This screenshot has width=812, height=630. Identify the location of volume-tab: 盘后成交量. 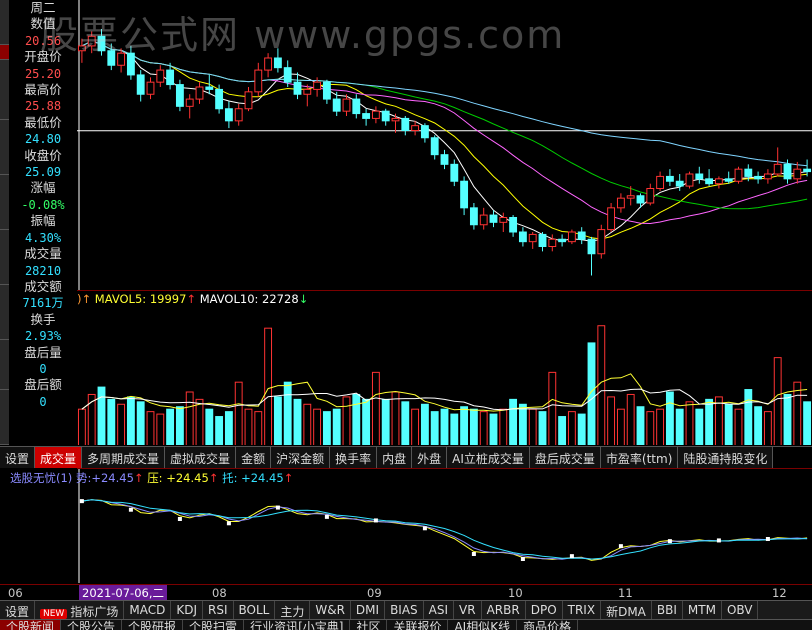
(565, 457).